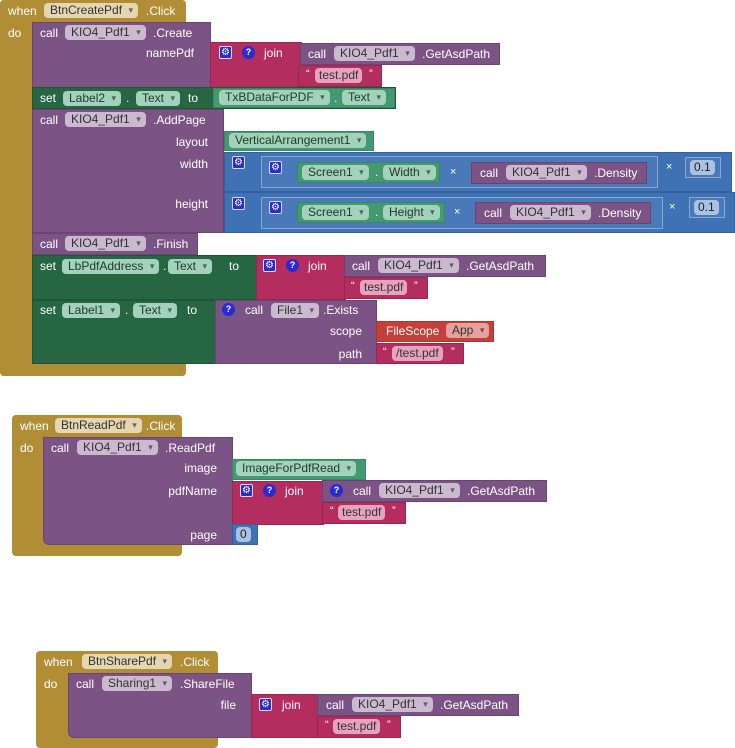 Image resolution: width=735 pixels, height=748 pixels. I want to click on component-dropdown: ImageForPdfRead, so click(296, 468).